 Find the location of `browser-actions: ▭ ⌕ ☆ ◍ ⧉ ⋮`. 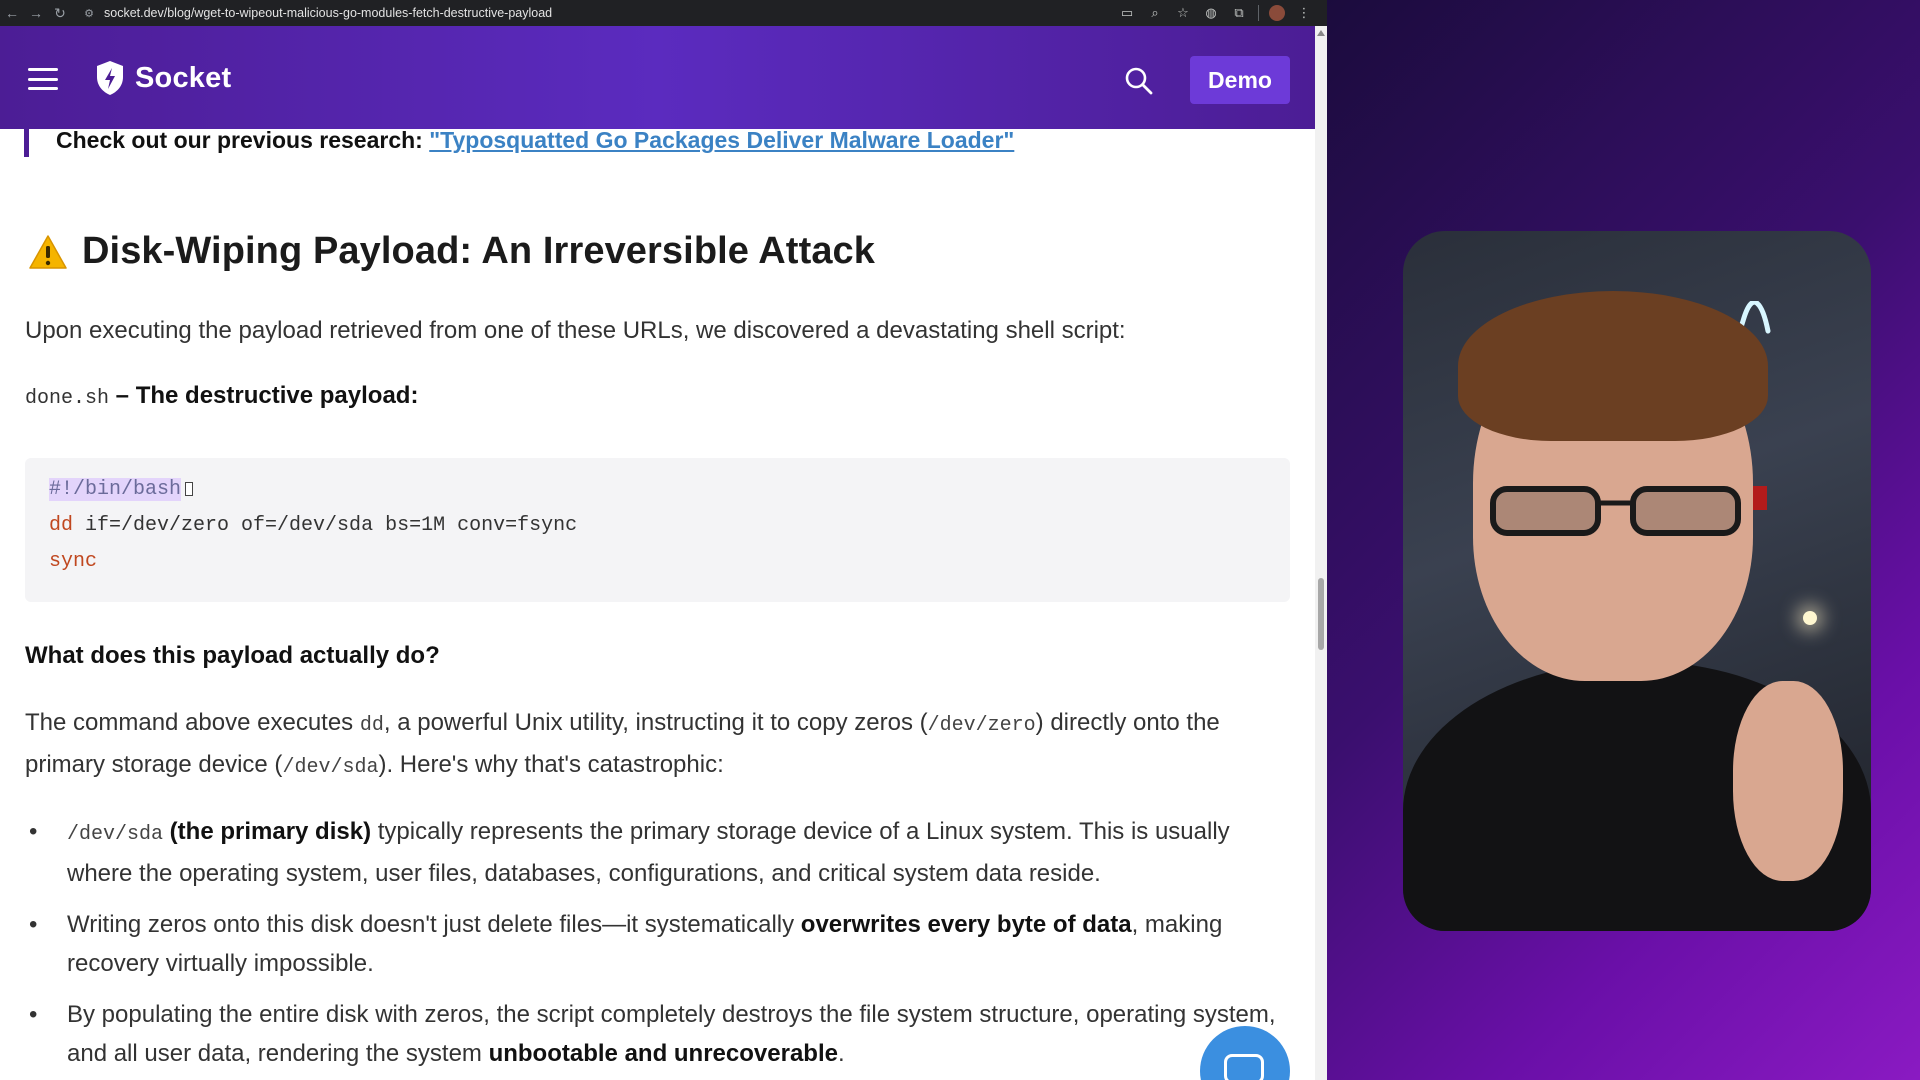

browser-actions: ▭ ⌕ ☆ ◍ ⧉ ⋮ is located at coordinates (1222, 13).